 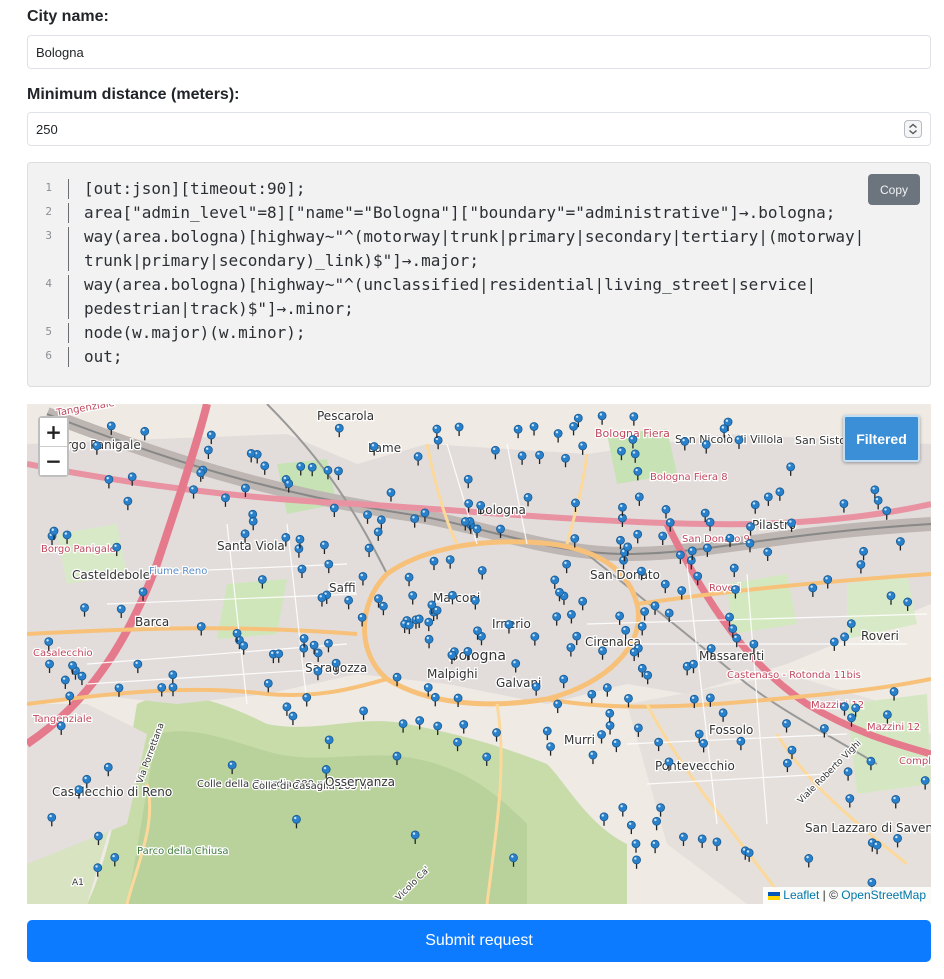 What do you see at coordinates (479, 129) in the screenshot?
I see `min-distance-input` at bounding box center [479, 129].